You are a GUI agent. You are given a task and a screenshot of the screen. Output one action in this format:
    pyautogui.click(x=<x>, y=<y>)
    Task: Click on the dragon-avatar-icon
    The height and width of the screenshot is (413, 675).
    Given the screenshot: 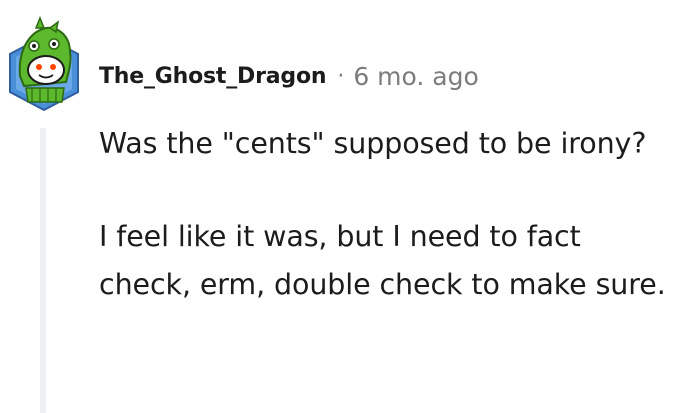 What is the action you would take?
    pyautogui.click(x=44, y=64)
    